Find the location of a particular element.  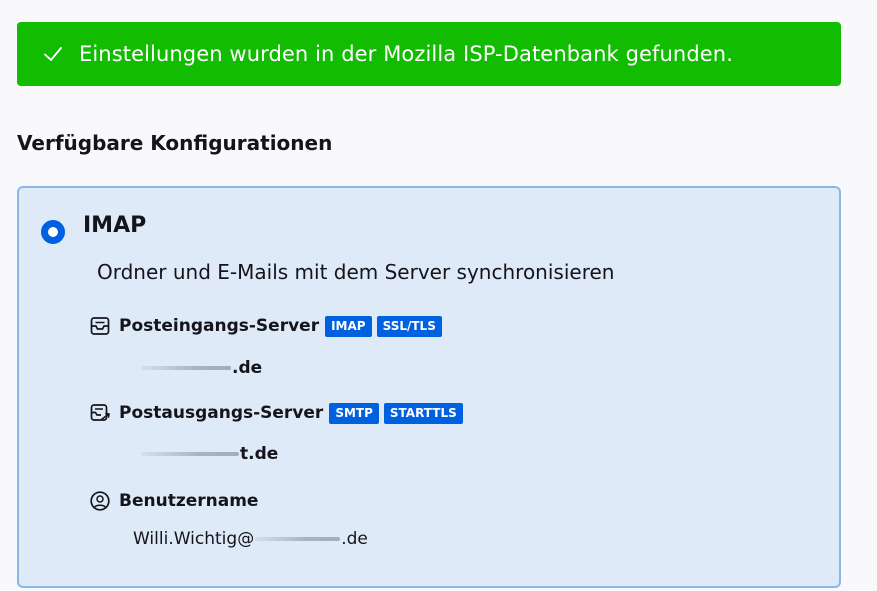

outgoing-server-label: Postausgangs-Server is located at coordinates (221, 413).